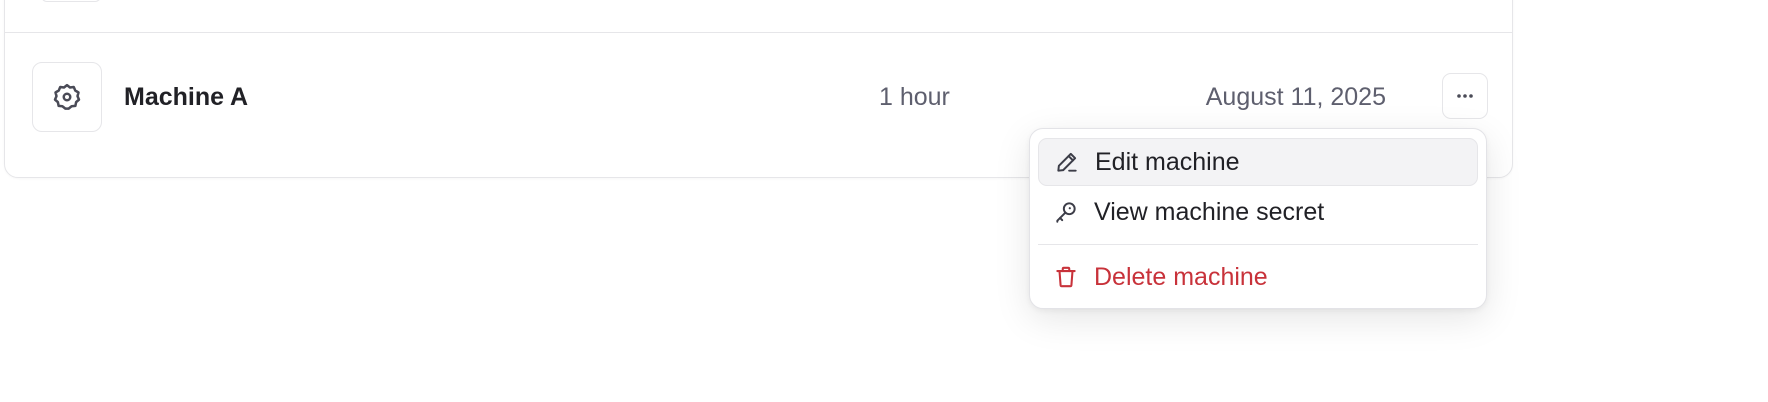 This screenshot has height=402, width=1768. I want to click on created-date: August 11, 2025, so click(1295, 97).